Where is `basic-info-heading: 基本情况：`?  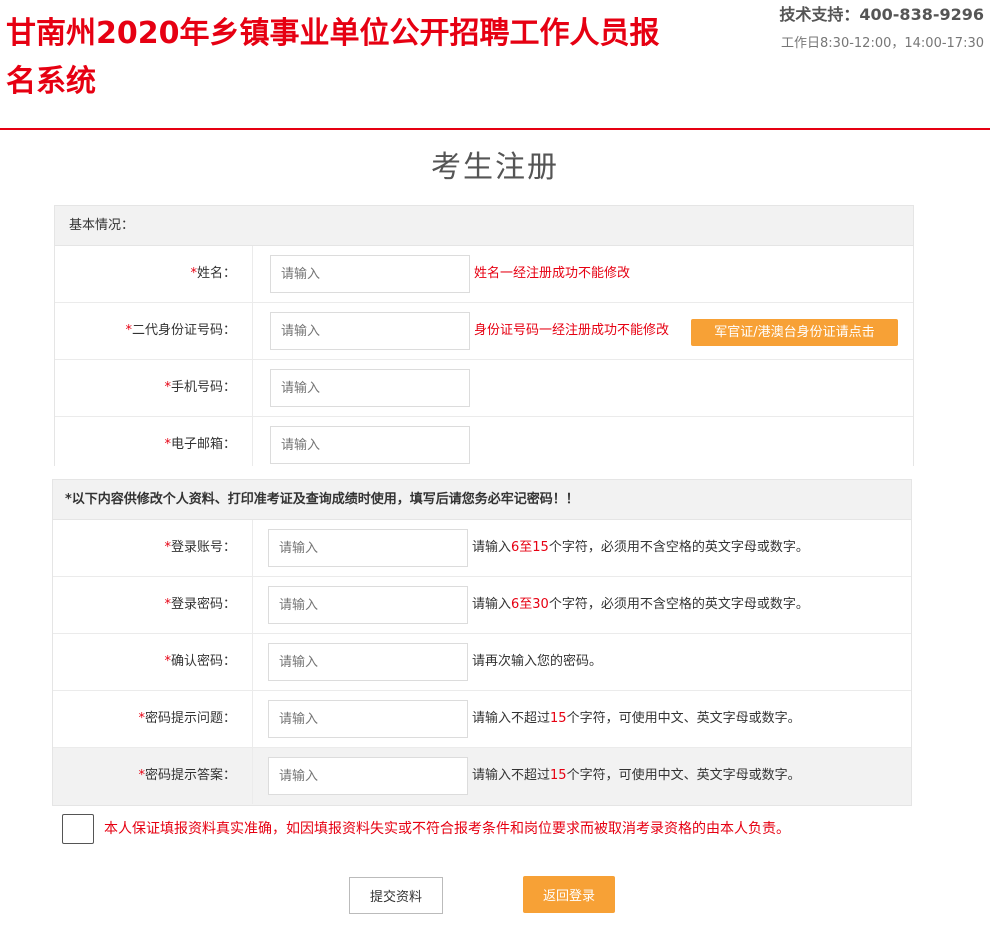
basic-info-heading: 基本情况： is located at coordinates (484, 226).